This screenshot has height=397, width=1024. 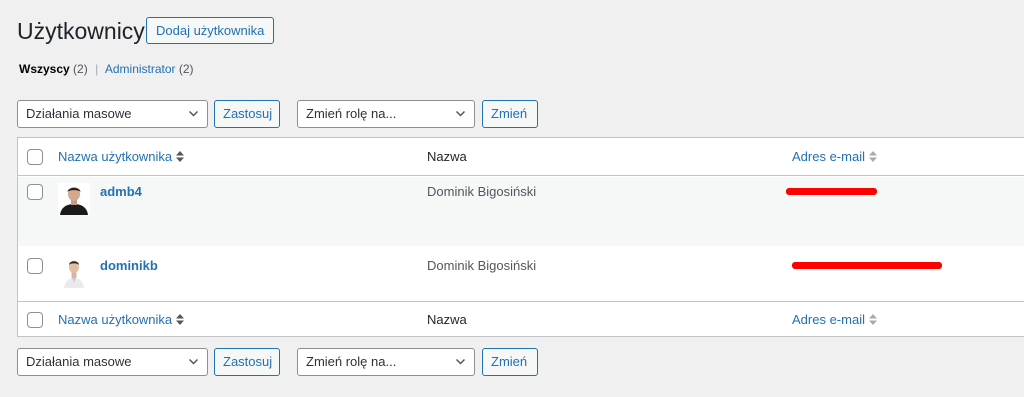 What do you see at coordinates (81, 31) in the screenshot?
I see `page-title: Użytkownicy` at bounding box center [81, 31].